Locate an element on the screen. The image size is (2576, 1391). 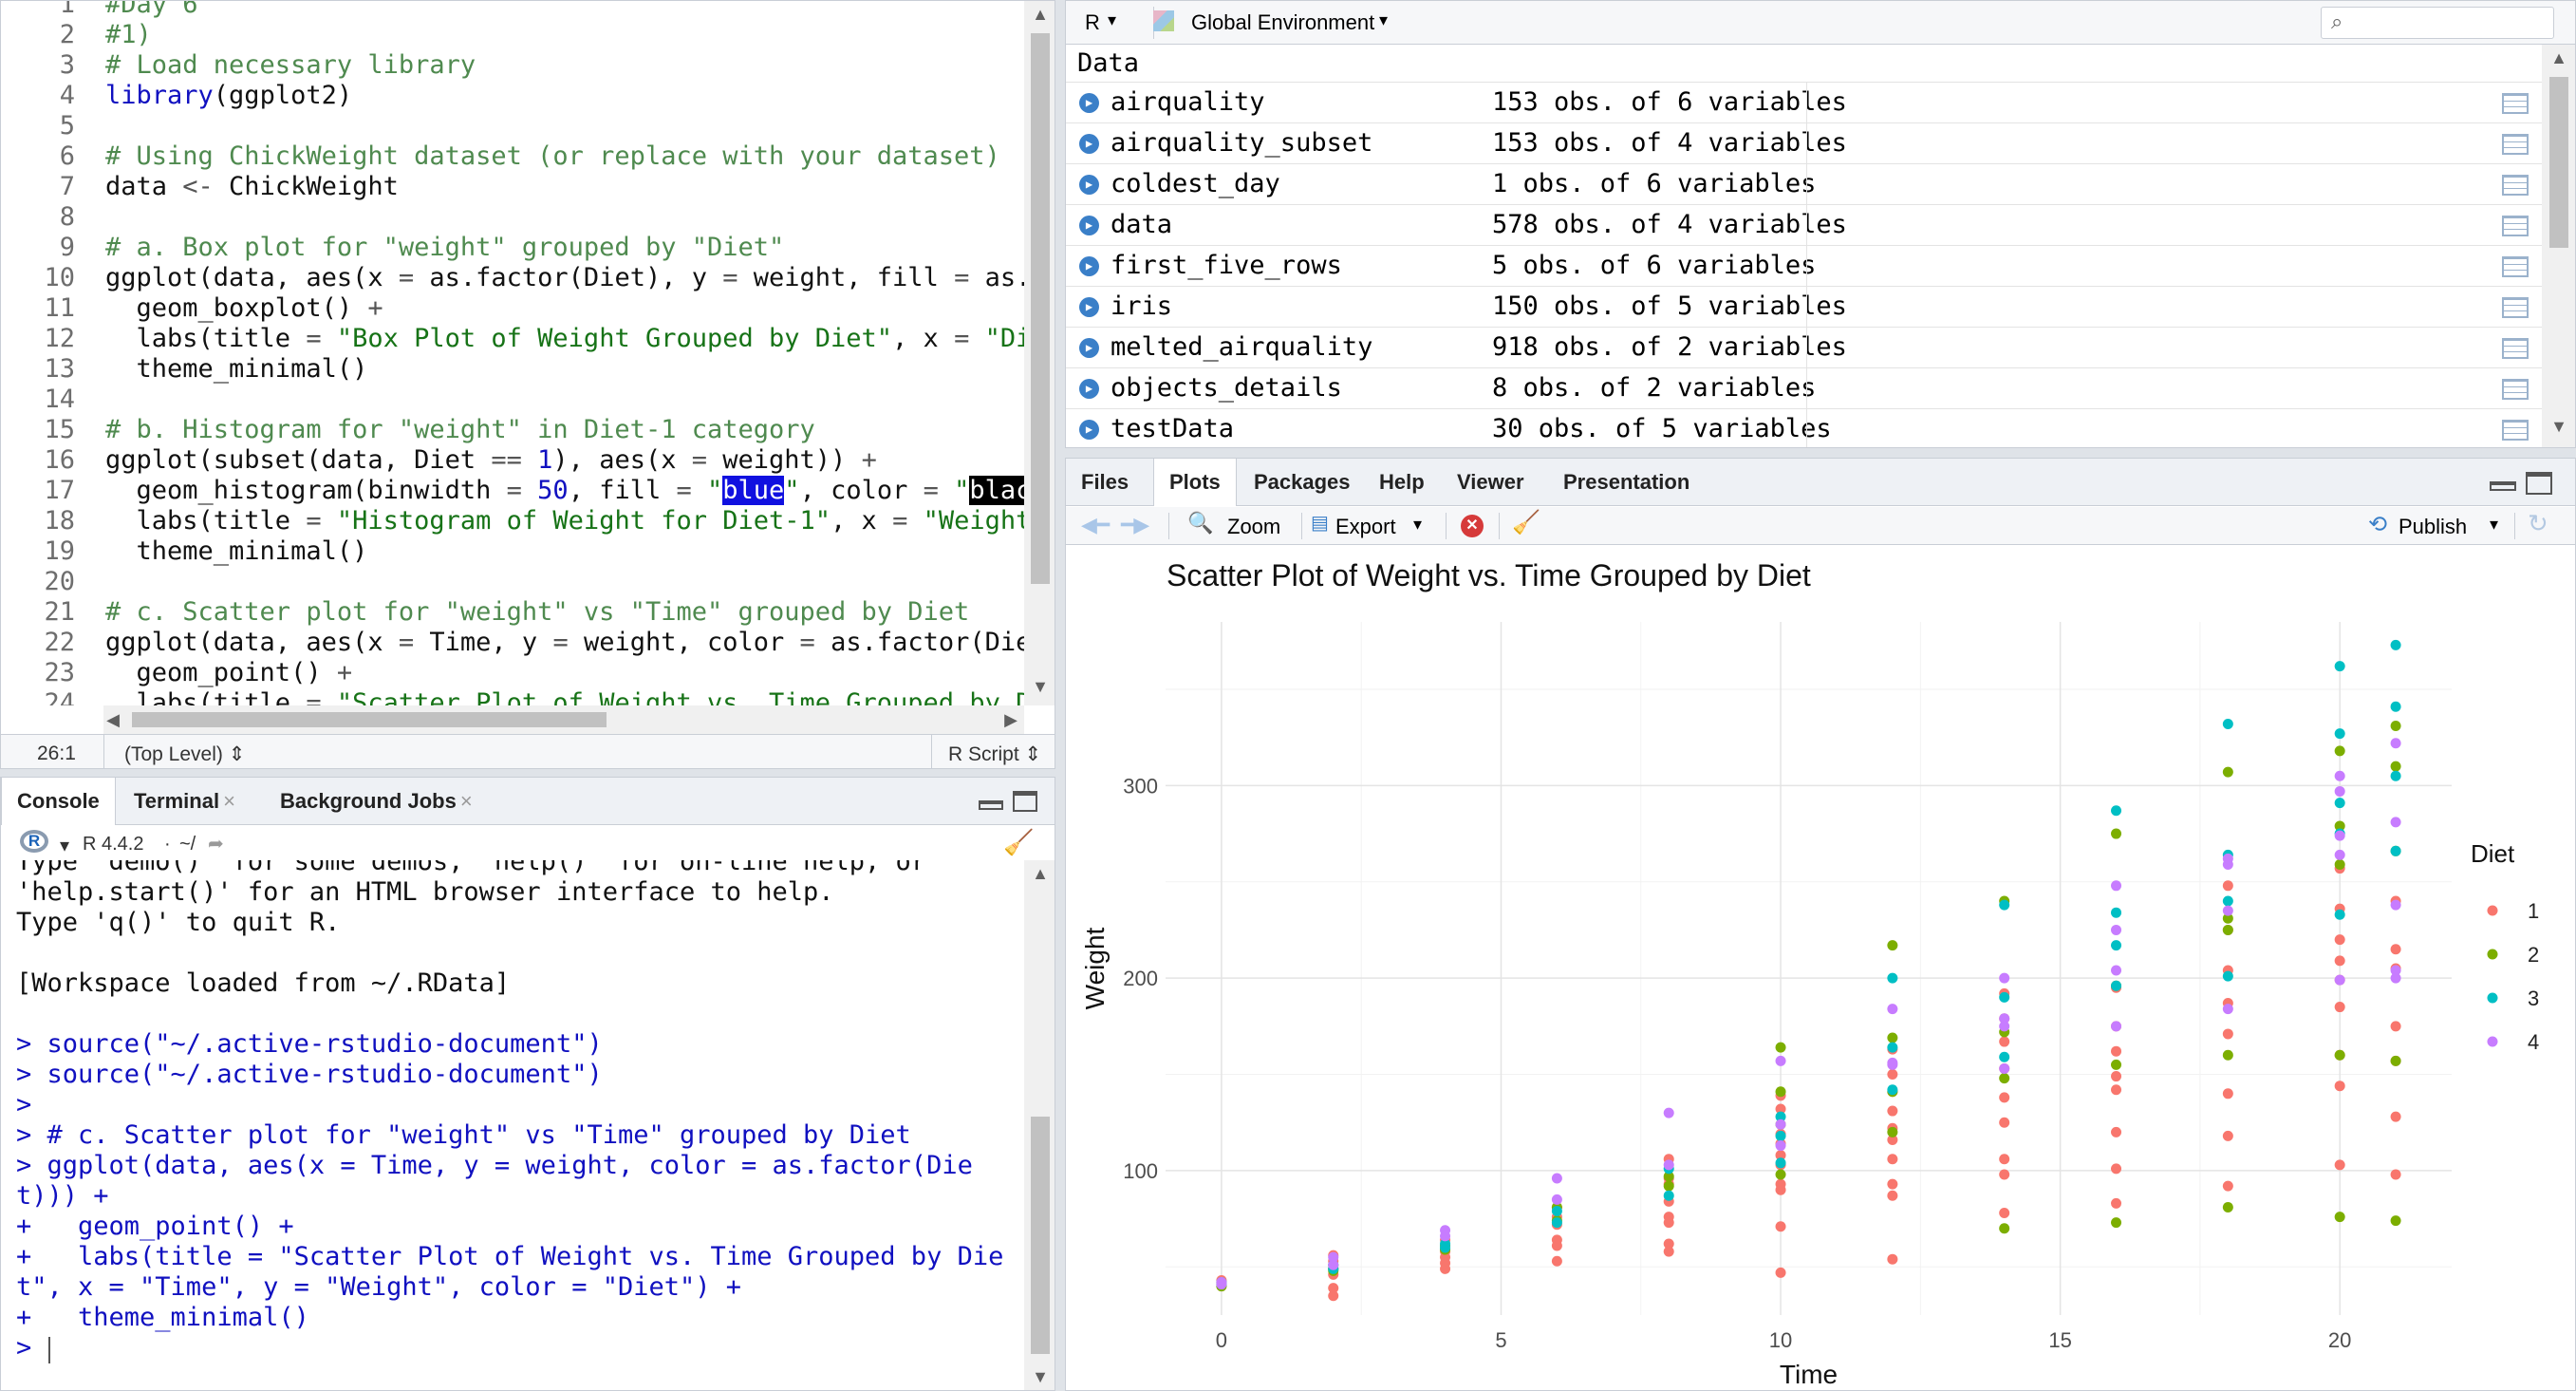
object-summary: 153 obs. of 6 variables is located at coordinates (1669, 102).